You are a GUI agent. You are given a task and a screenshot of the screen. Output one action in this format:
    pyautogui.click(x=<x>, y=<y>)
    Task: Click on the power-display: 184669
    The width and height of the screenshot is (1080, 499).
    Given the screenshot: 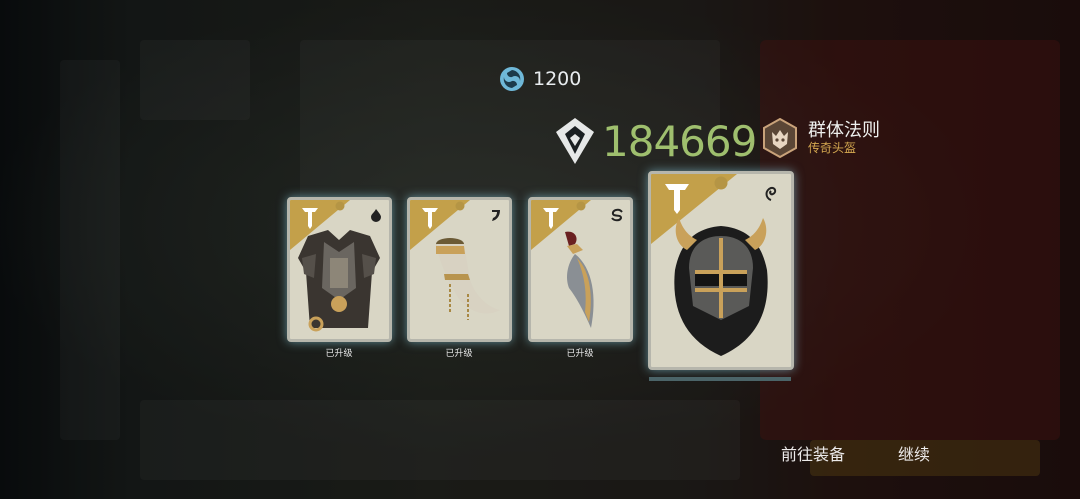 What is the action you would take?
    pyautogui.click(x=655, y=141)
    